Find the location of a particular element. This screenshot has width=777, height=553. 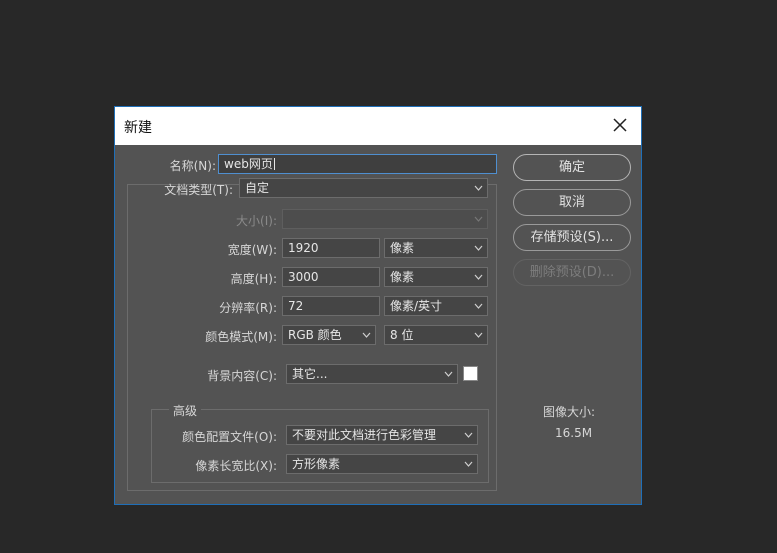

document-type-select: 自定 is located at coordinates (363, 188).